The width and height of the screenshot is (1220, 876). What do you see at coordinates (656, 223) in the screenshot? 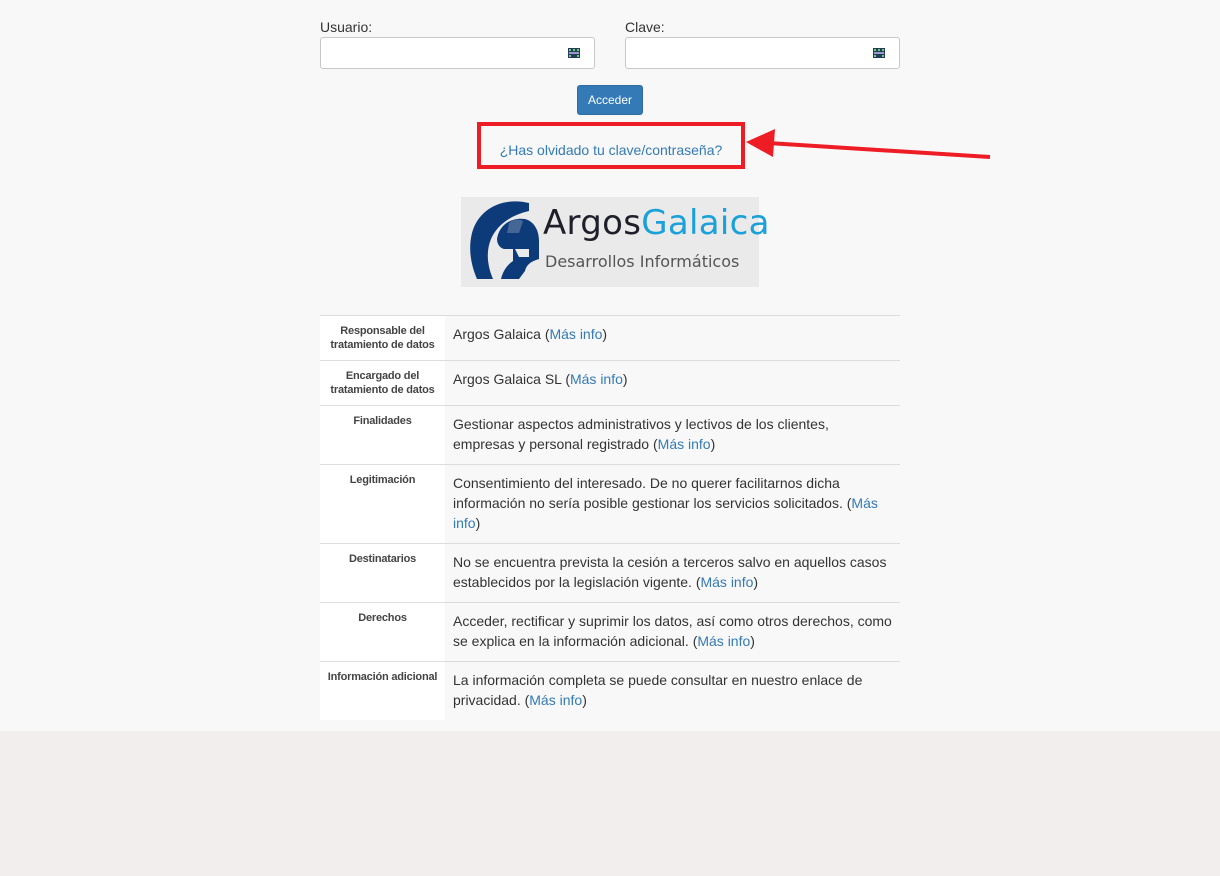
I see `logo-name: ArgosGalaica` at bounding box center [656, 223].